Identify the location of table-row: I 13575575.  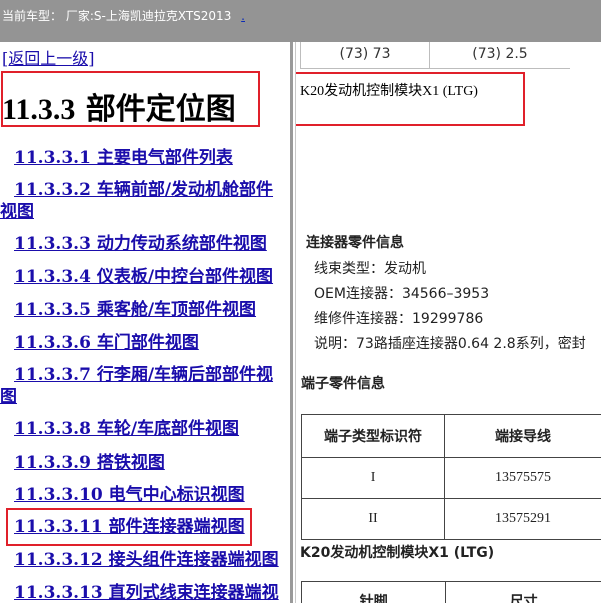
(450, 478).